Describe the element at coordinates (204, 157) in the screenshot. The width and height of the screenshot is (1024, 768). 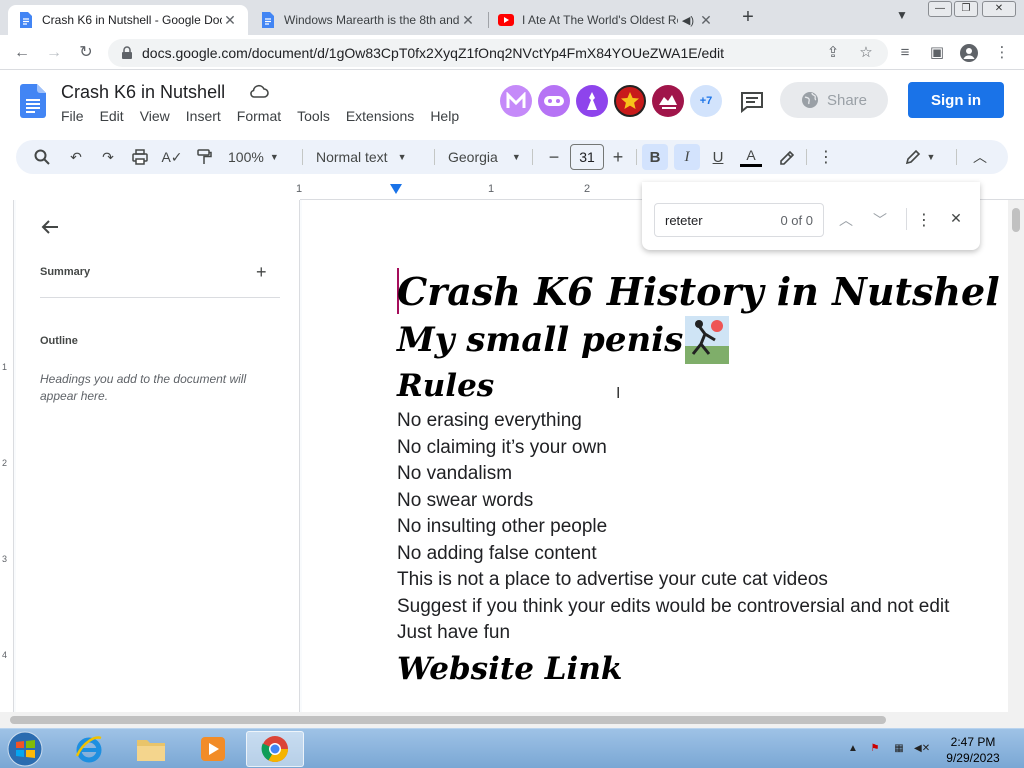
I see `paint-format-icon` at that location.